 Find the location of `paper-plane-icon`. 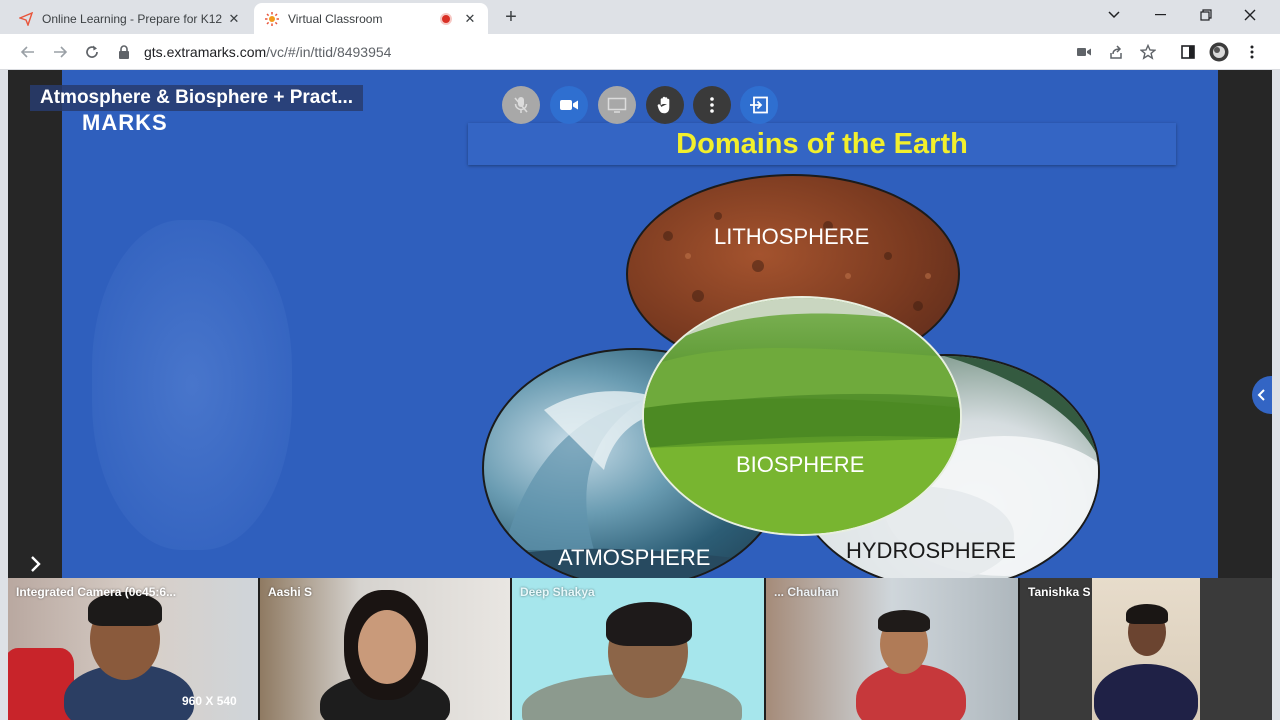

paper-plane-icon is located at coordinates (26, 19).